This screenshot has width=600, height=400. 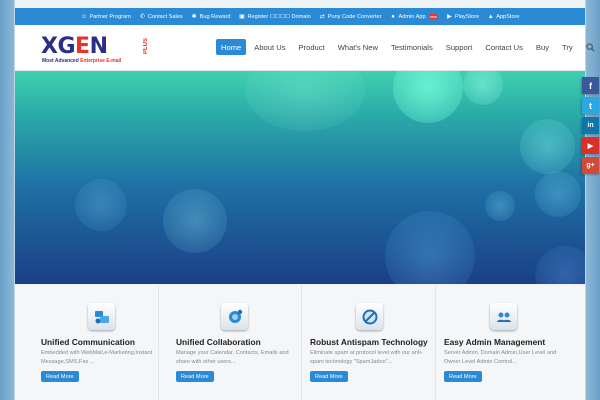 I want to click on nav-product: Product, so click(x=312, y=47).